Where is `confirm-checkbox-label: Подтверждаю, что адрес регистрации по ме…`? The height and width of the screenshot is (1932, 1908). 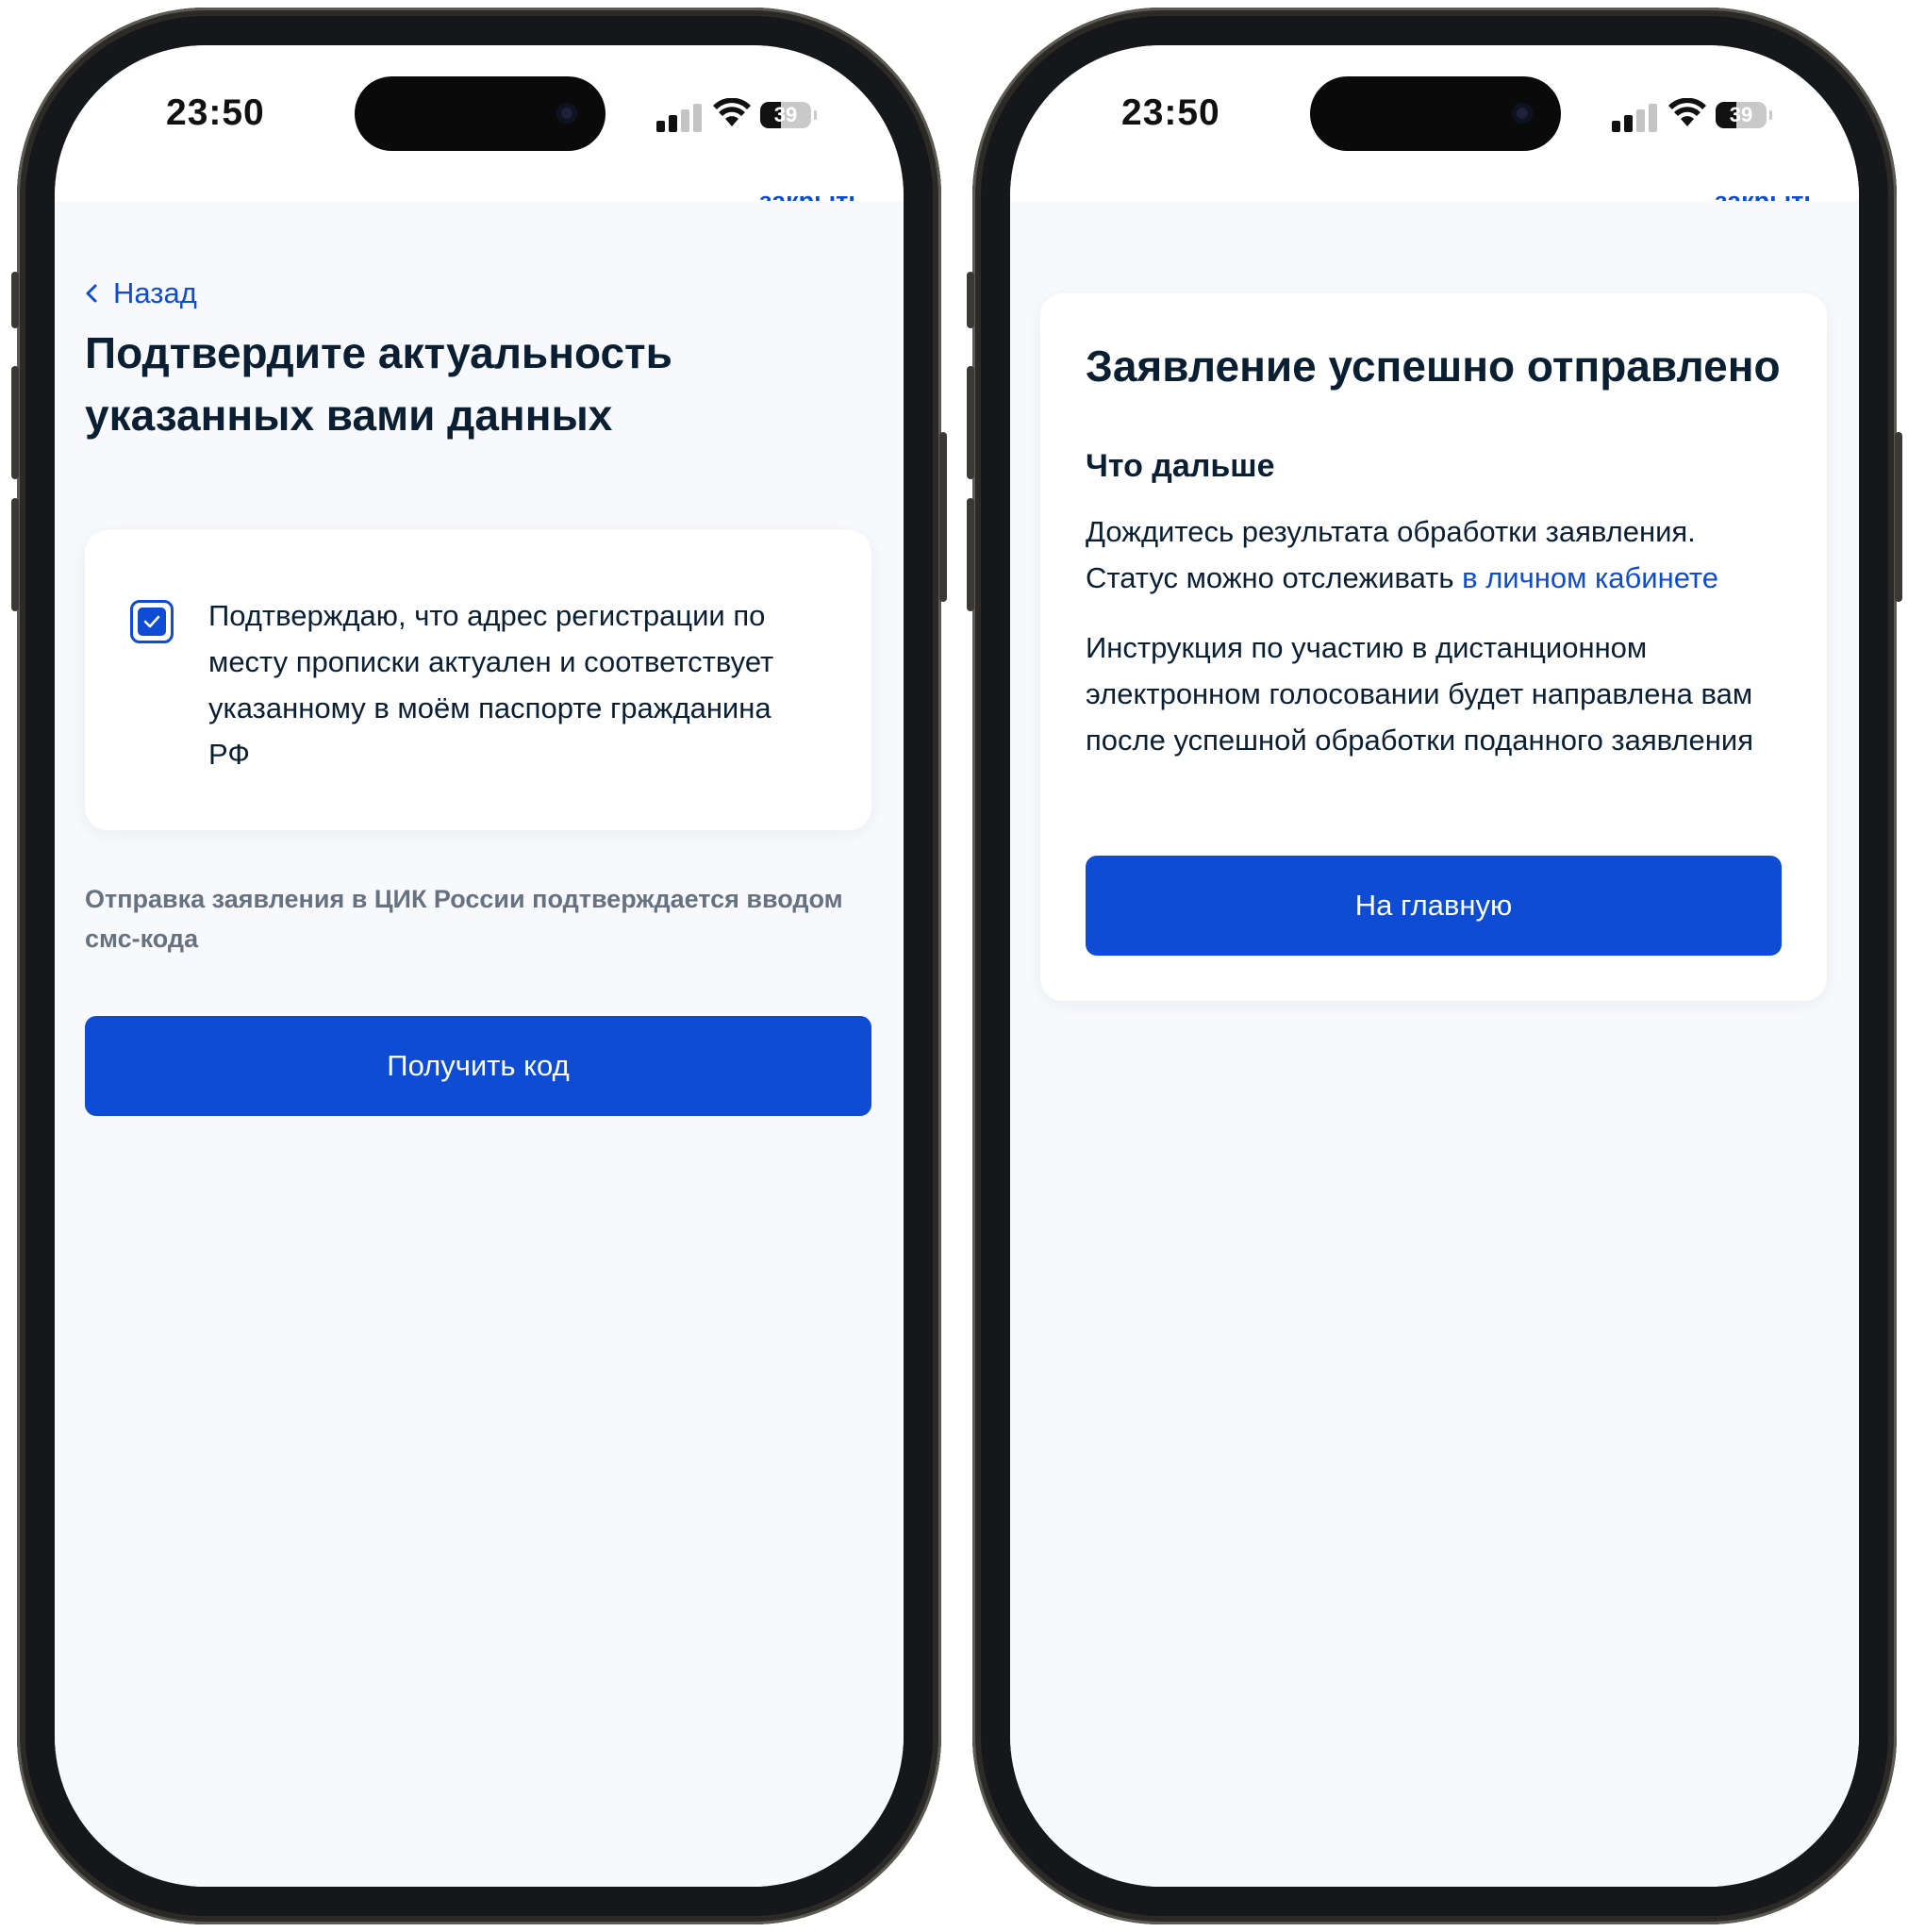
confirm-checkbox-label: Подтверждаю, что адрес регистрации по ме… is located at coordinates (510, 685).